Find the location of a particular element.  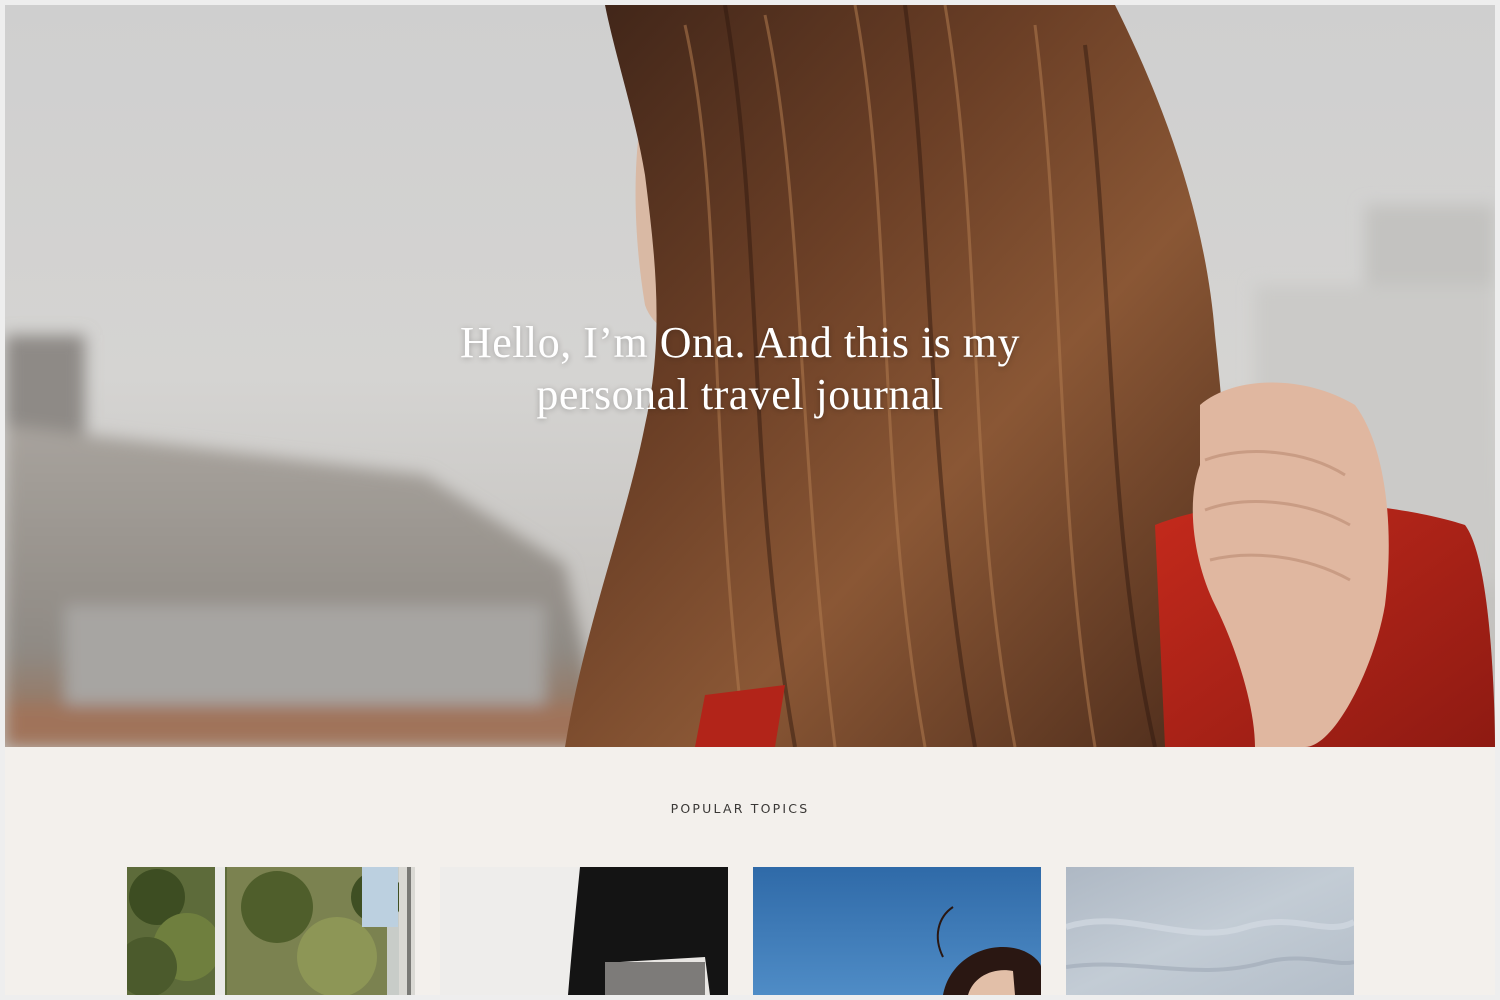

topic-image-blue-sky is located at coordinates (897, 931).